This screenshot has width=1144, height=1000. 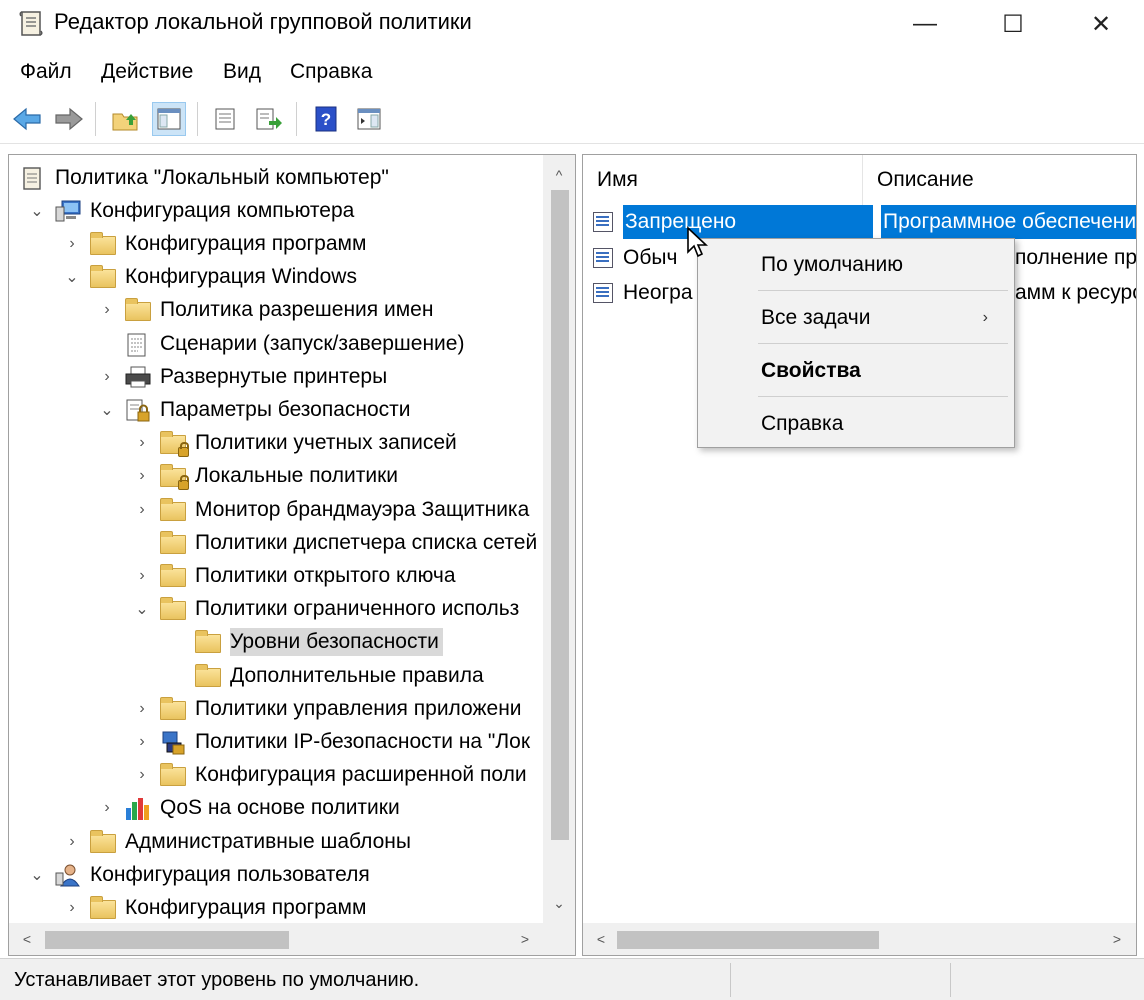 What do you see at coordinates (363, 741) in the screenshot?
I see `tree-item-label: Политики IP-безопасности на "Лок` at bounding box center [363, 741].